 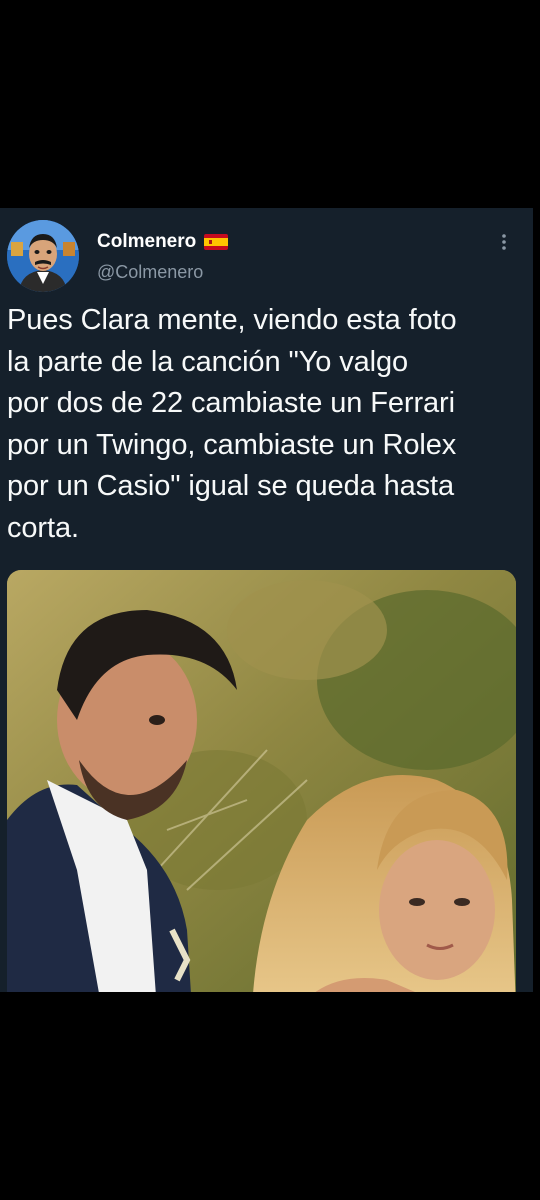 I want to click on spain-flag-icon, so click(x=216, y=242).